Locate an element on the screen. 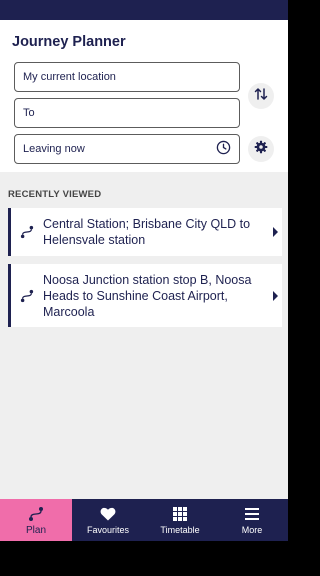  tab-label: Favourites is located at coordinates (108, 530).